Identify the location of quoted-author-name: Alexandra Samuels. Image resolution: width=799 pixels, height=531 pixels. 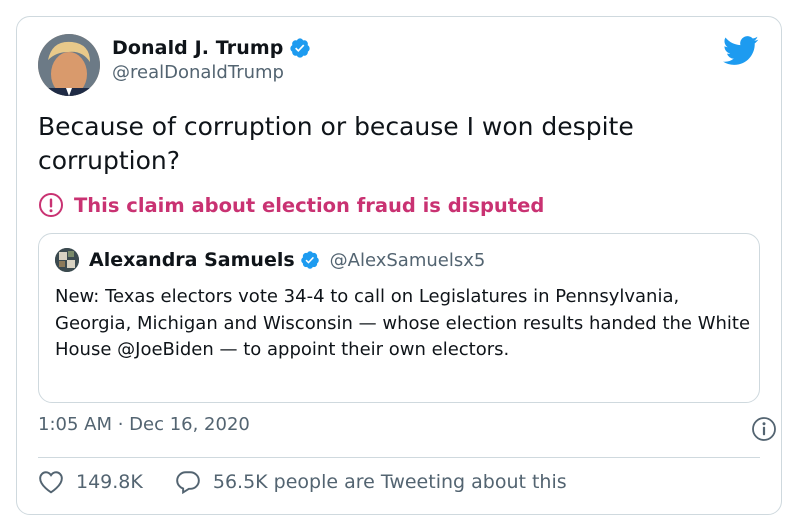
(192, 260).